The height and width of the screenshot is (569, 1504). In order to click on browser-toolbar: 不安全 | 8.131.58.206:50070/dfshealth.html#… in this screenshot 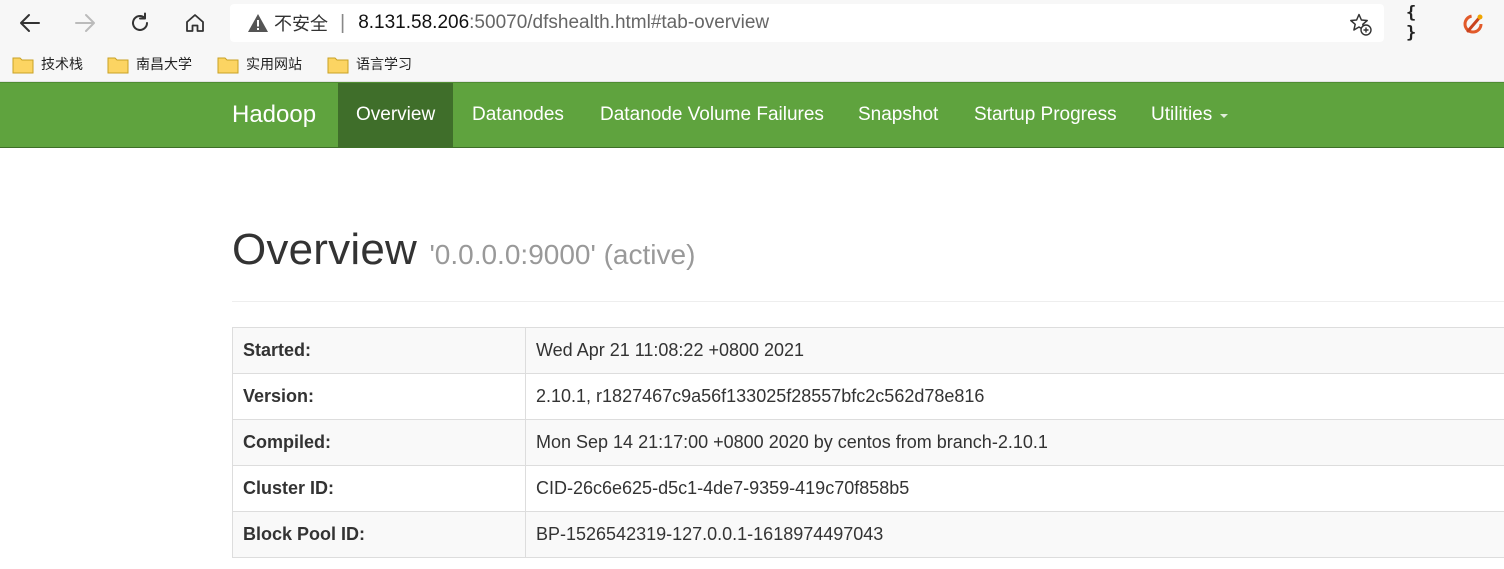, I will do `click(752, 23)`.